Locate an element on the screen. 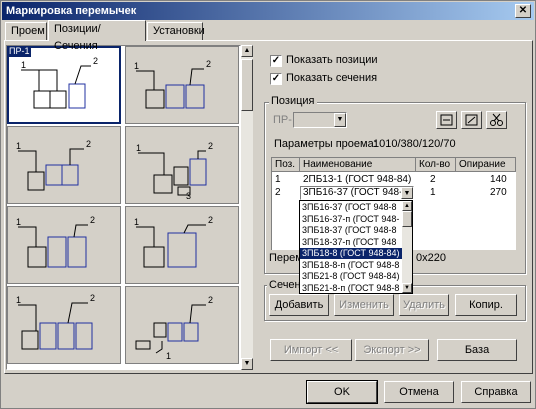  prefix-label: ПР- is located at coordinates (282, 120).